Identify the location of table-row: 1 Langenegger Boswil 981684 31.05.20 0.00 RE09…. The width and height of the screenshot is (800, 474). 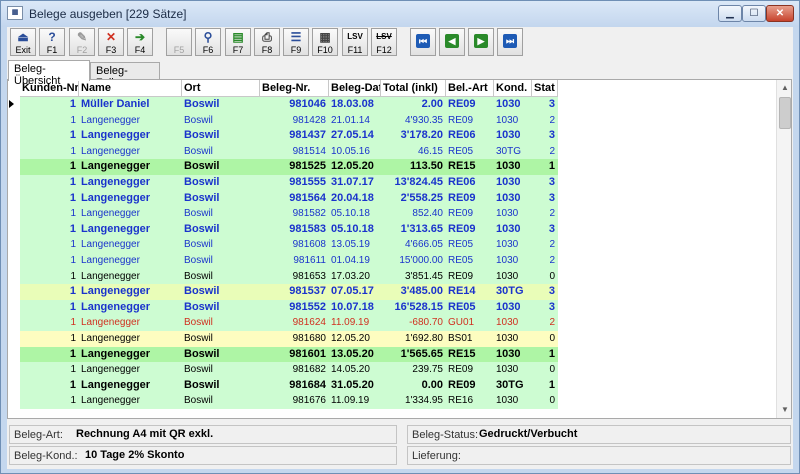
(288, 385).